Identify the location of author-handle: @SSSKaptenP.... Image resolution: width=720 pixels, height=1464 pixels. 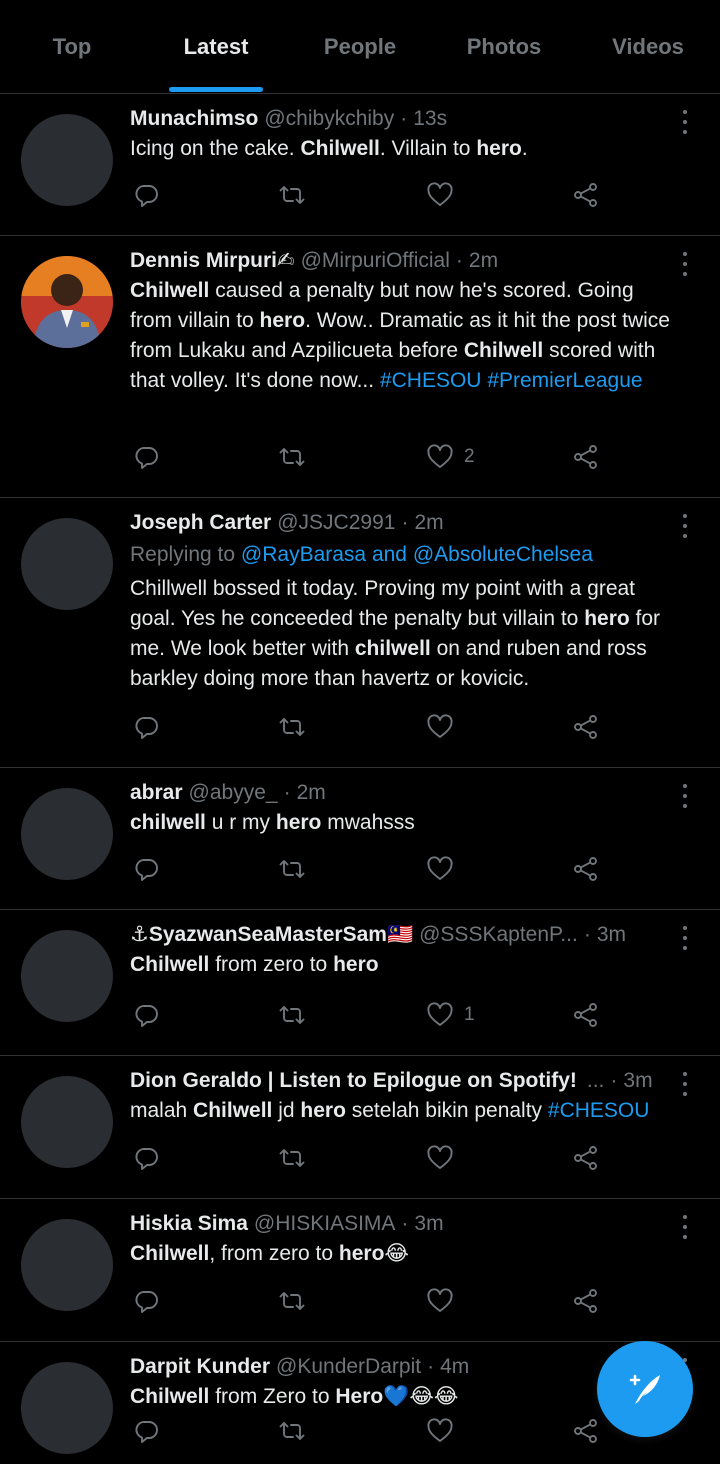
(498, 935).